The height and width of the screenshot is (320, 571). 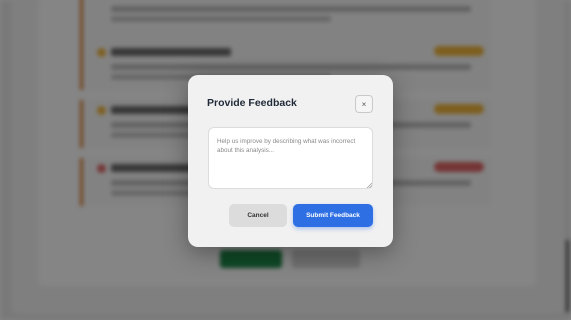 I want to click on cancel-button: Cancel, so click(x=258, y=215).